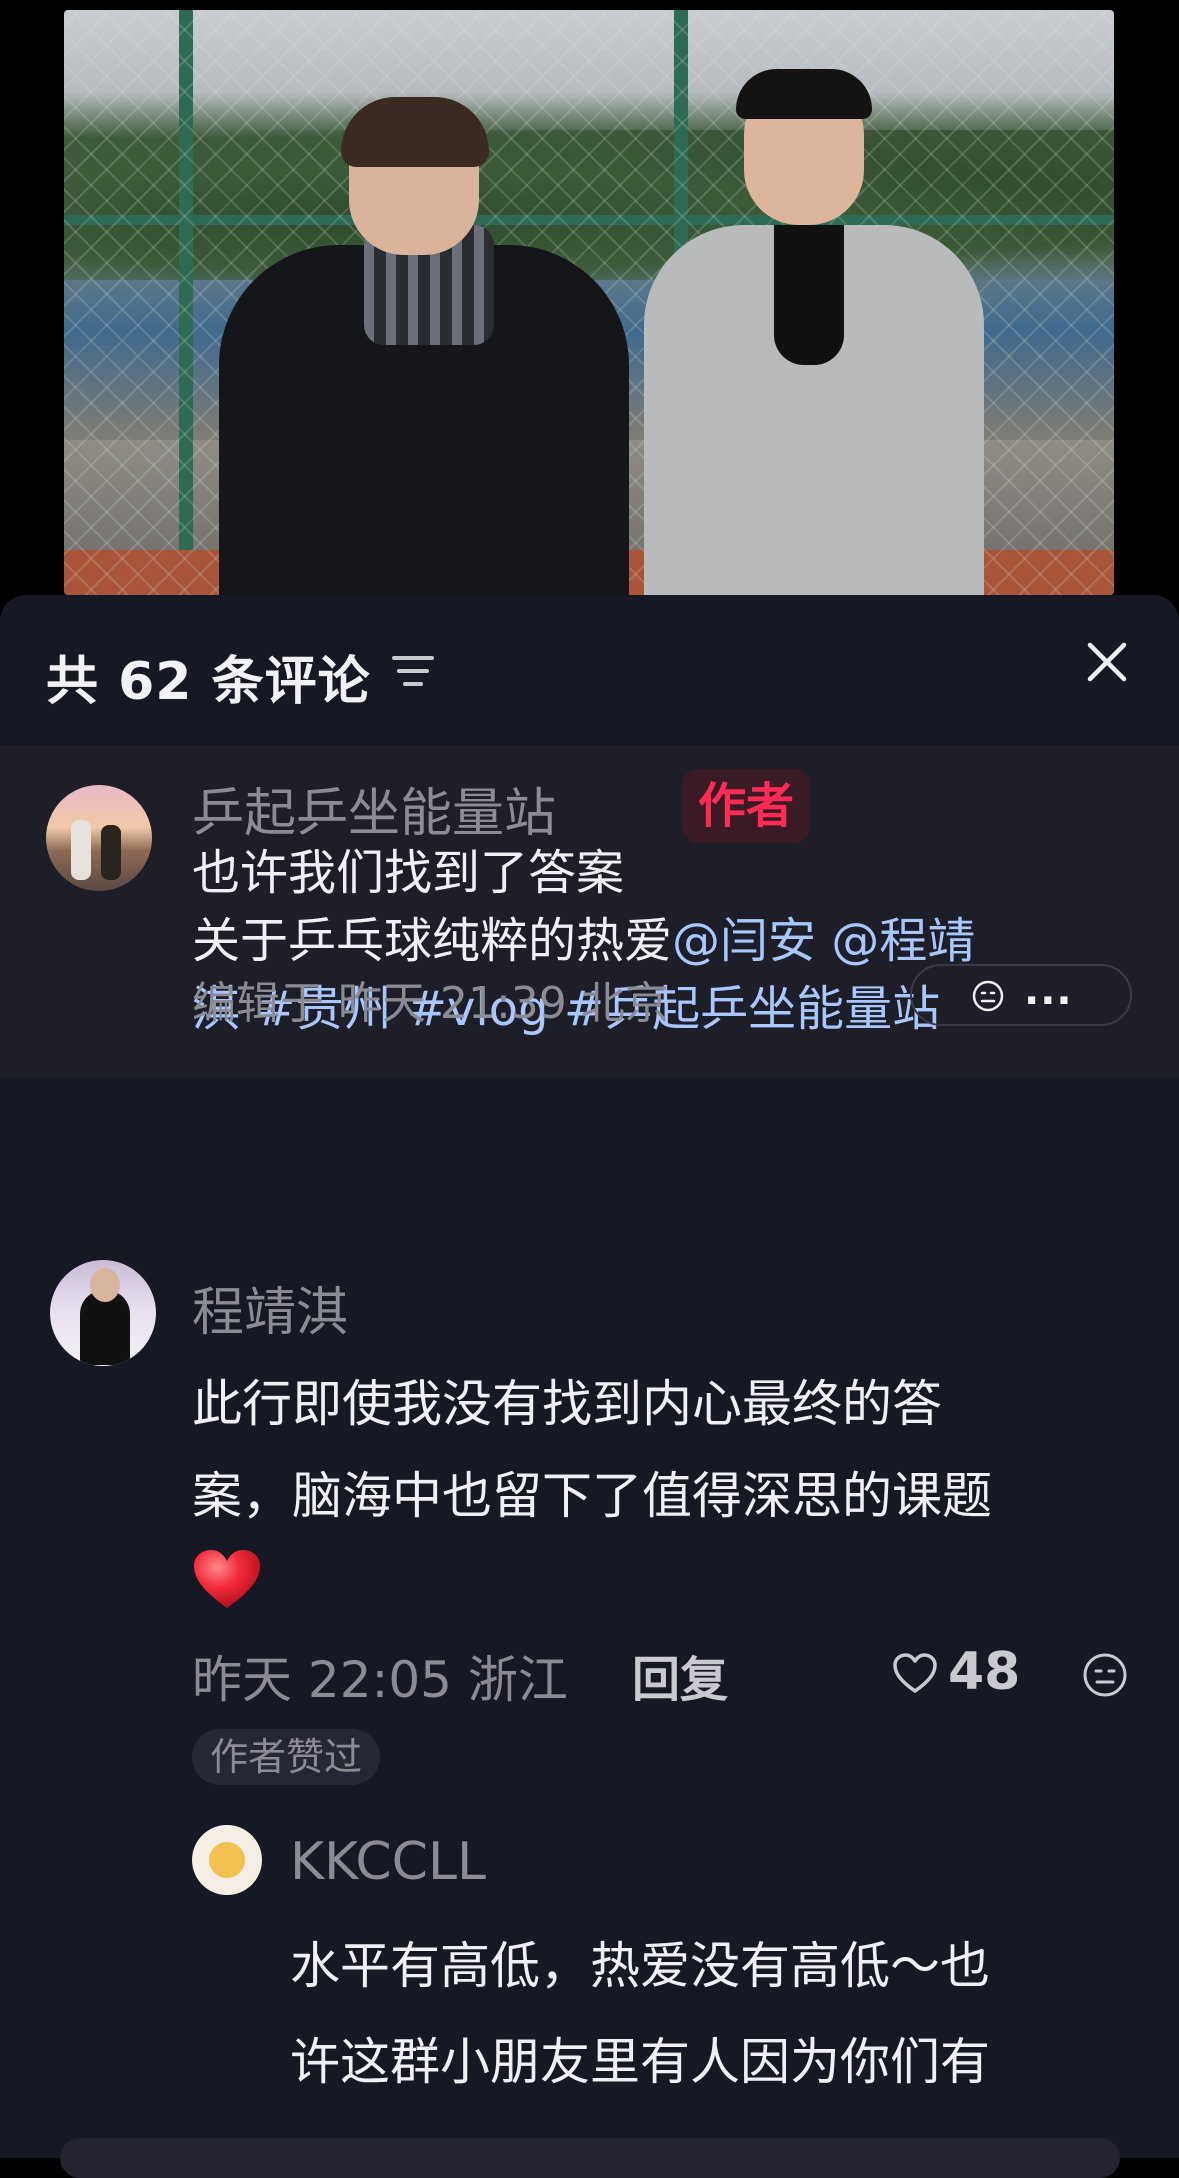 The width and height of the screenshot is (1179, 2178). I want to click on reply-author-name: KKCCLL, so click(388, 1862).